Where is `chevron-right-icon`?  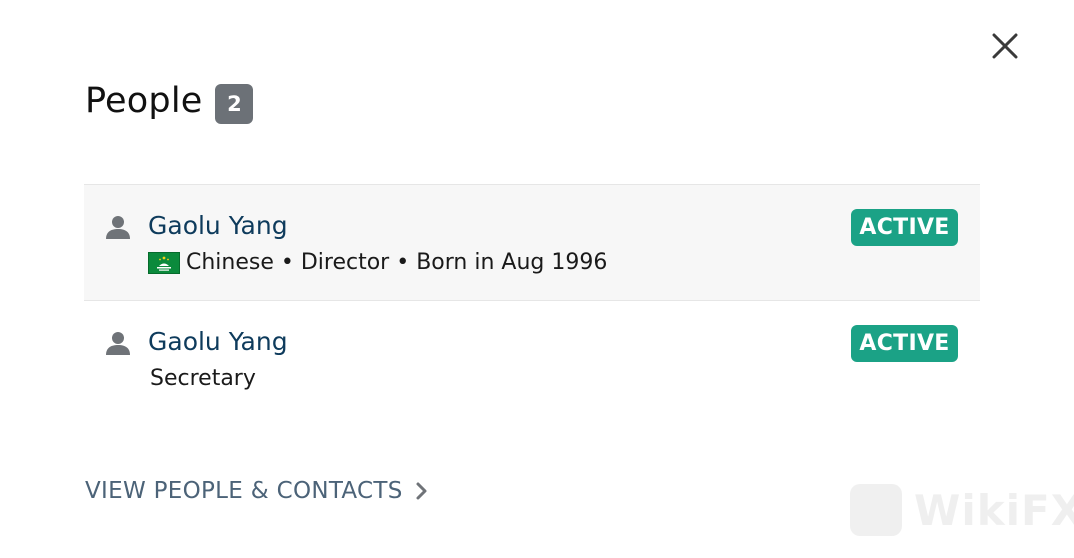
chevron-right-icon is located at coordinates (421, 491).